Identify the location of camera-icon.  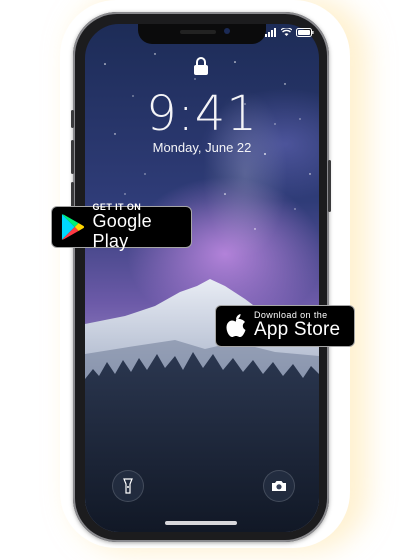
(279, 486).